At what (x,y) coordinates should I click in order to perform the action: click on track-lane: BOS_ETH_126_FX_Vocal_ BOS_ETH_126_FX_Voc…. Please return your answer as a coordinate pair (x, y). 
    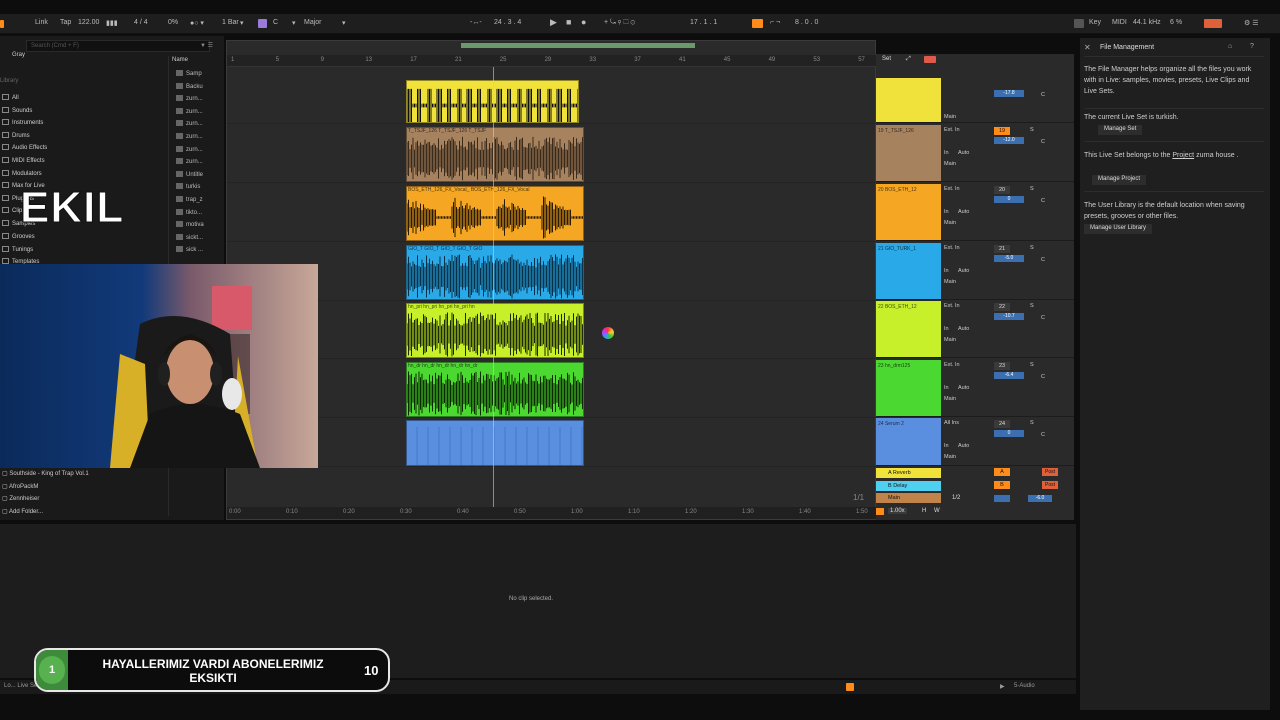
    Looking at the image, I should click on (552, 213).